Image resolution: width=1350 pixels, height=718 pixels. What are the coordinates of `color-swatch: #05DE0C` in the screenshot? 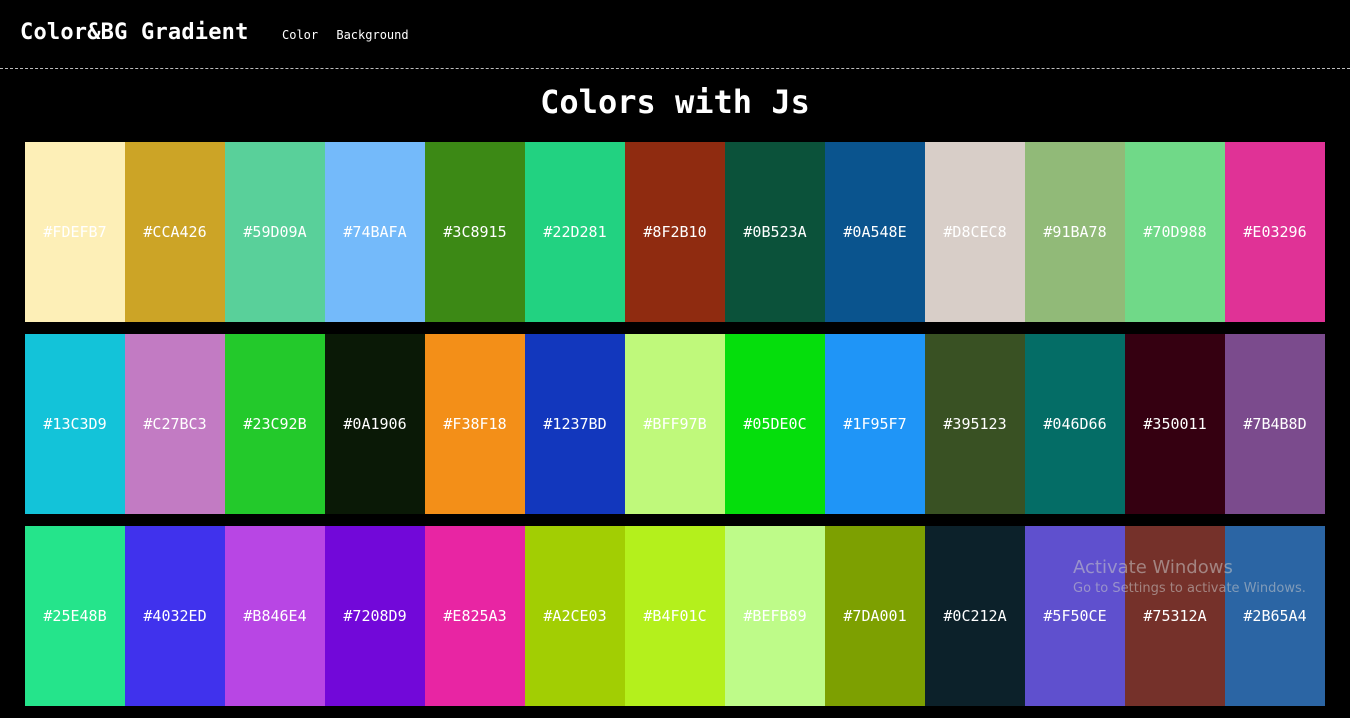 It's located at (775, 424).